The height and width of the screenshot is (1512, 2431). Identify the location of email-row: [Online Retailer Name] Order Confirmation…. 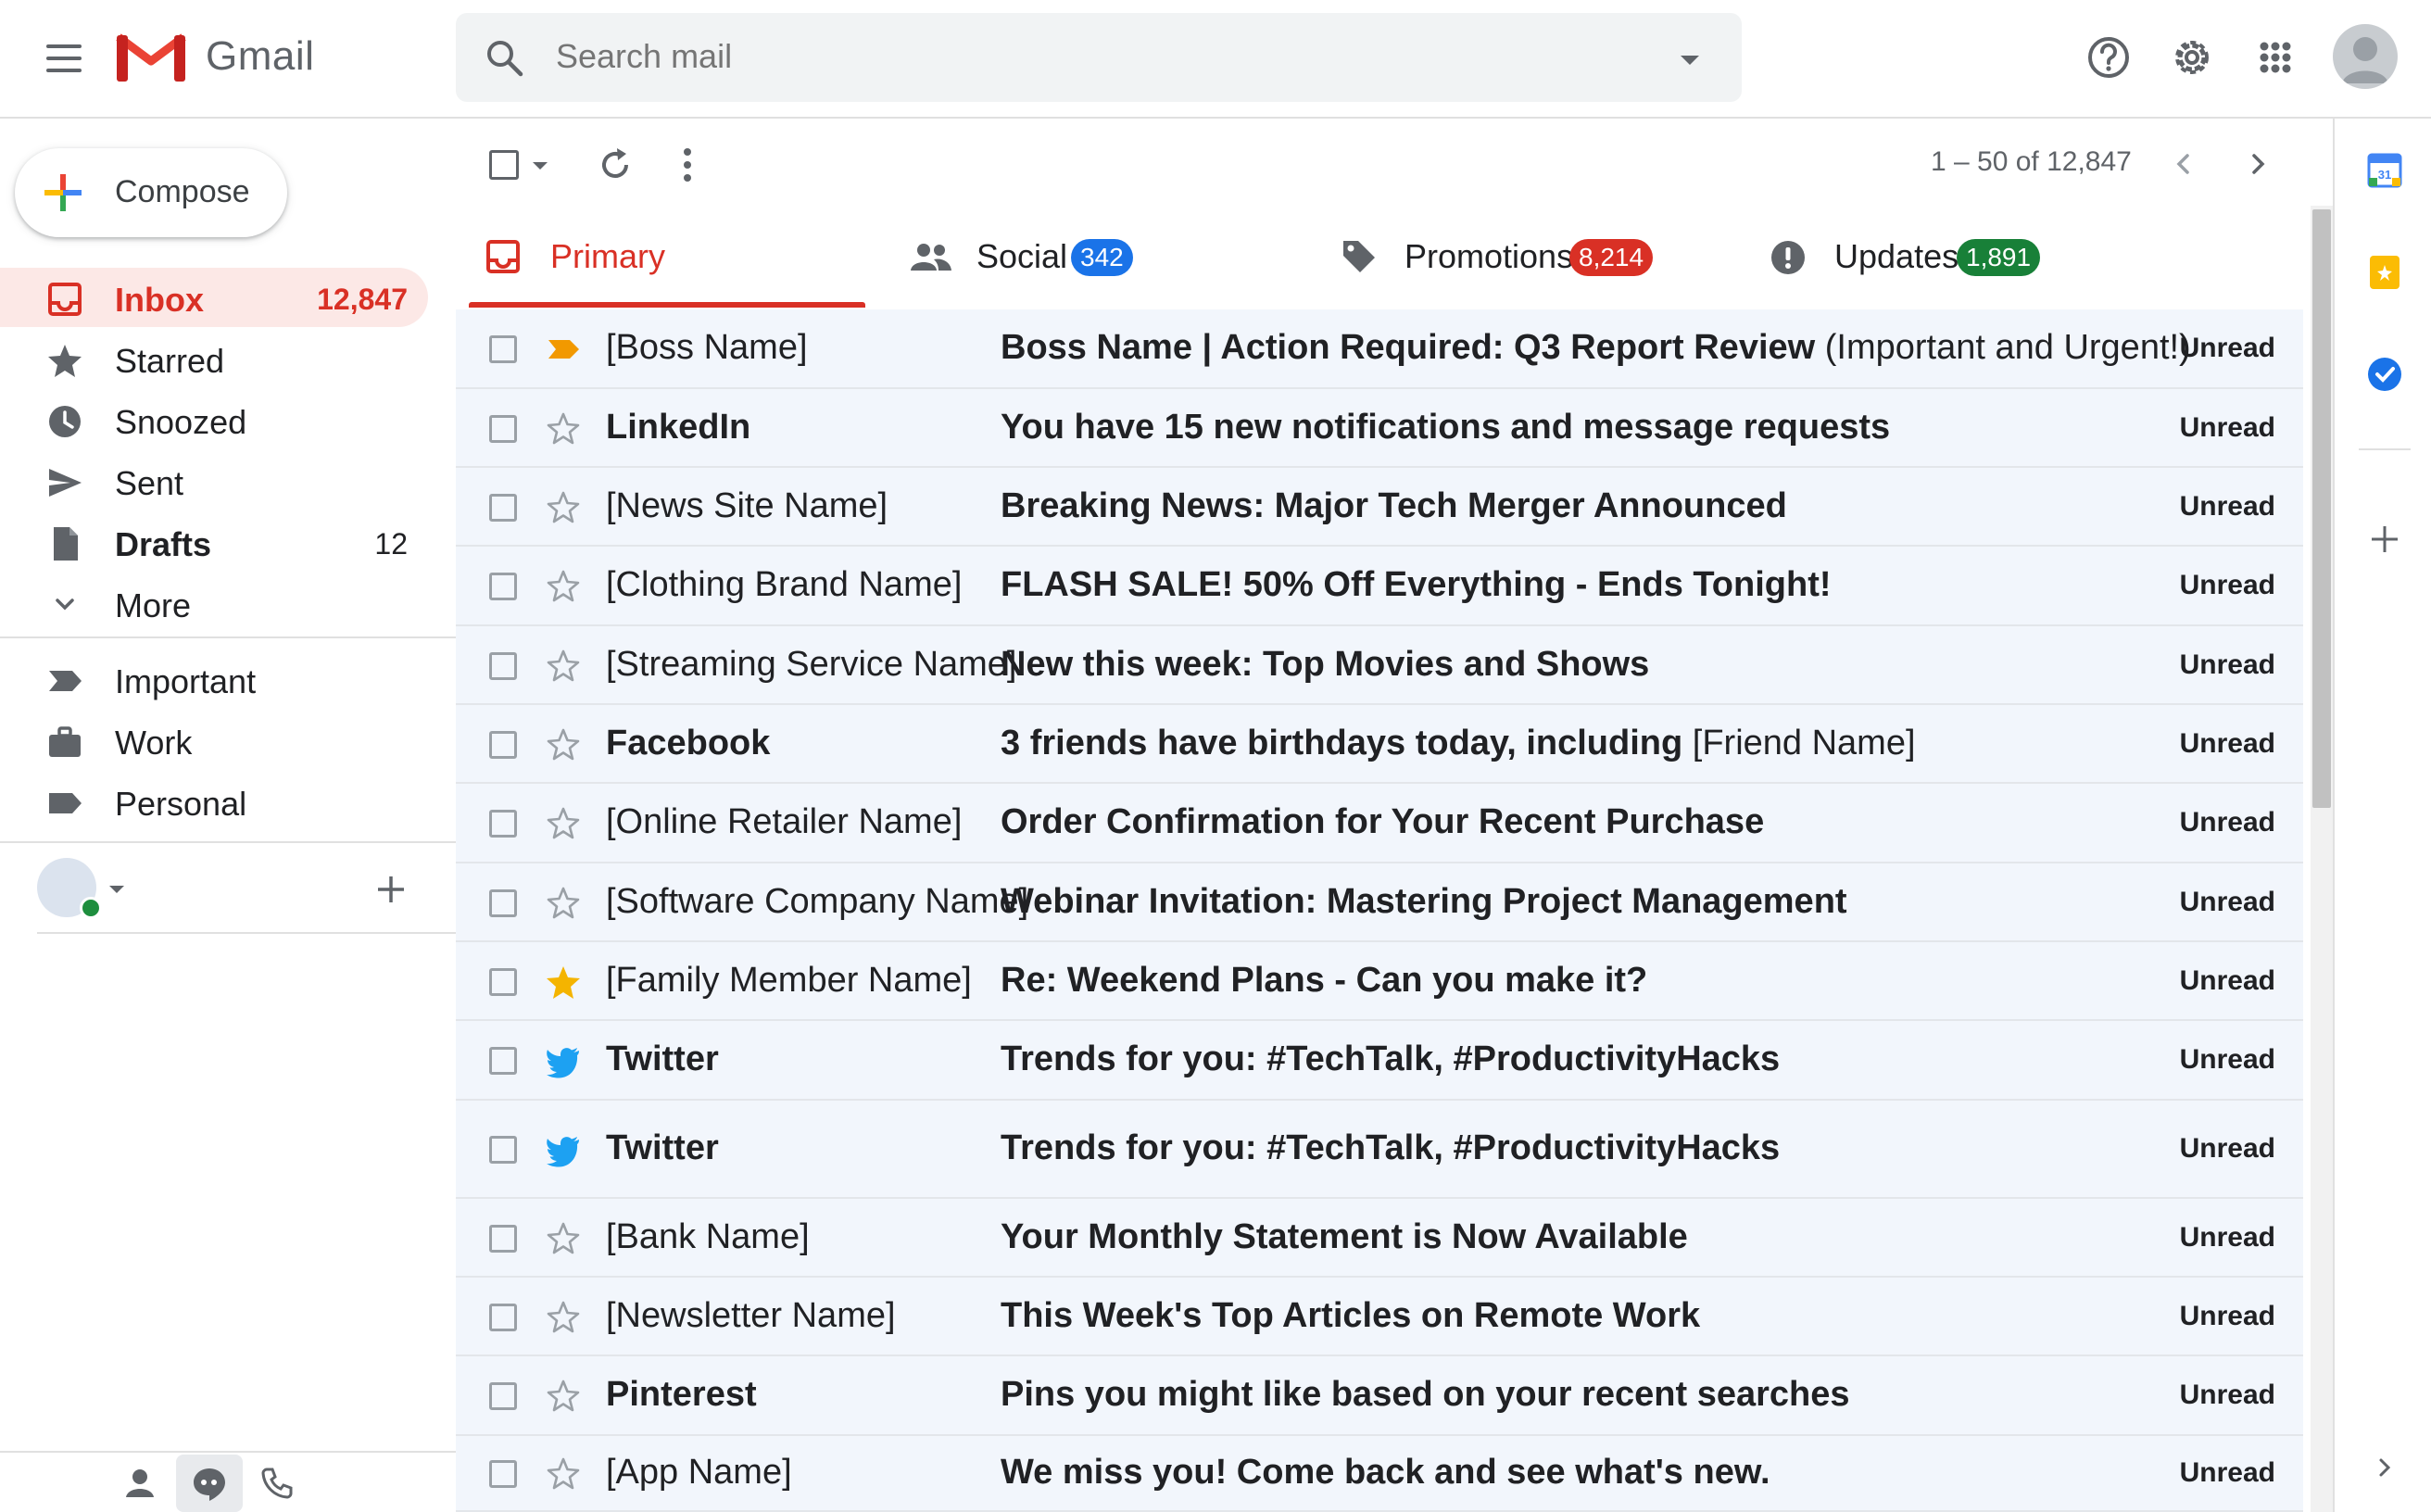
(1379, 823).